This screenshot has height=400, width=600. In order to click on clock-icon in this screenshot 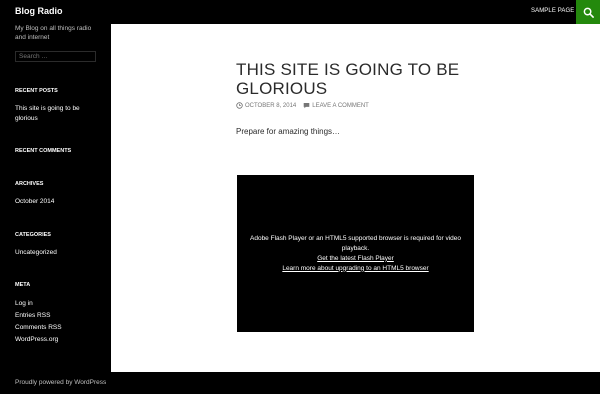, I will do `click(239, 105)`.